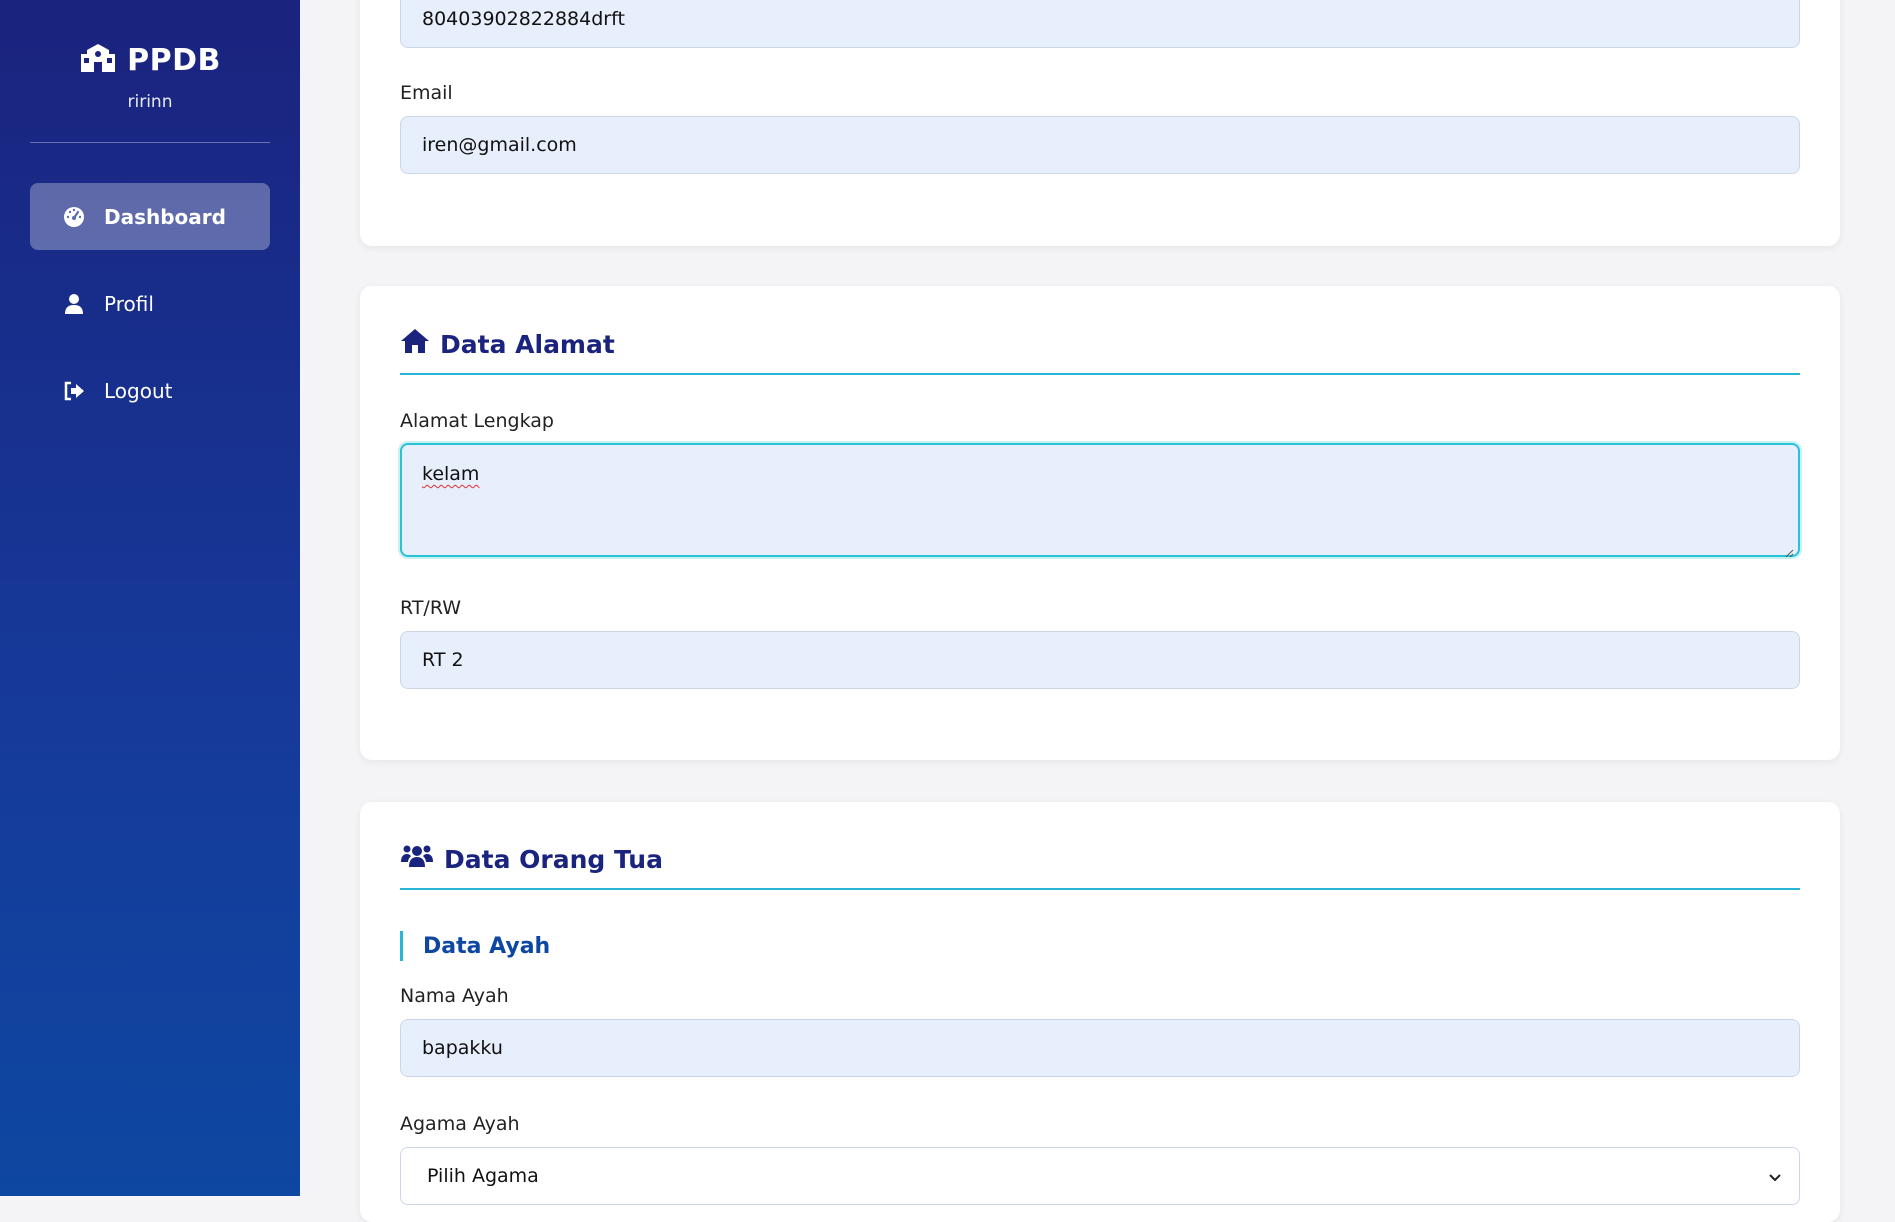 The height and width of the screenshot is (1222, 1895). What do you see at coordinates (165, 216) in the screenshot?
I see `sidebar-item-label: Dashboard` at bounding box center [165, 216].